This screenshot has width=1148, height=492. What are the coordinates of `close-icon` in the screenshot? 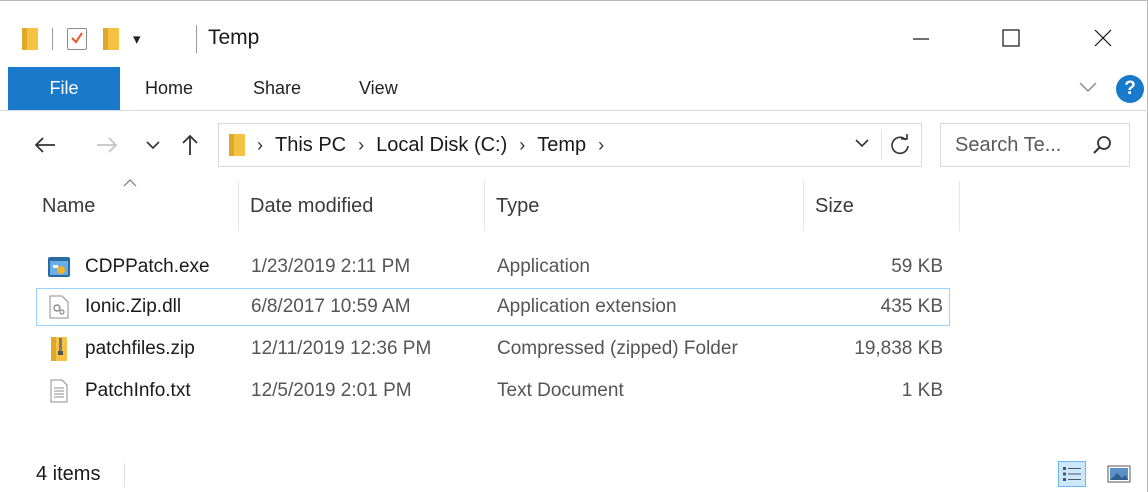 It's located at (1103, 38).